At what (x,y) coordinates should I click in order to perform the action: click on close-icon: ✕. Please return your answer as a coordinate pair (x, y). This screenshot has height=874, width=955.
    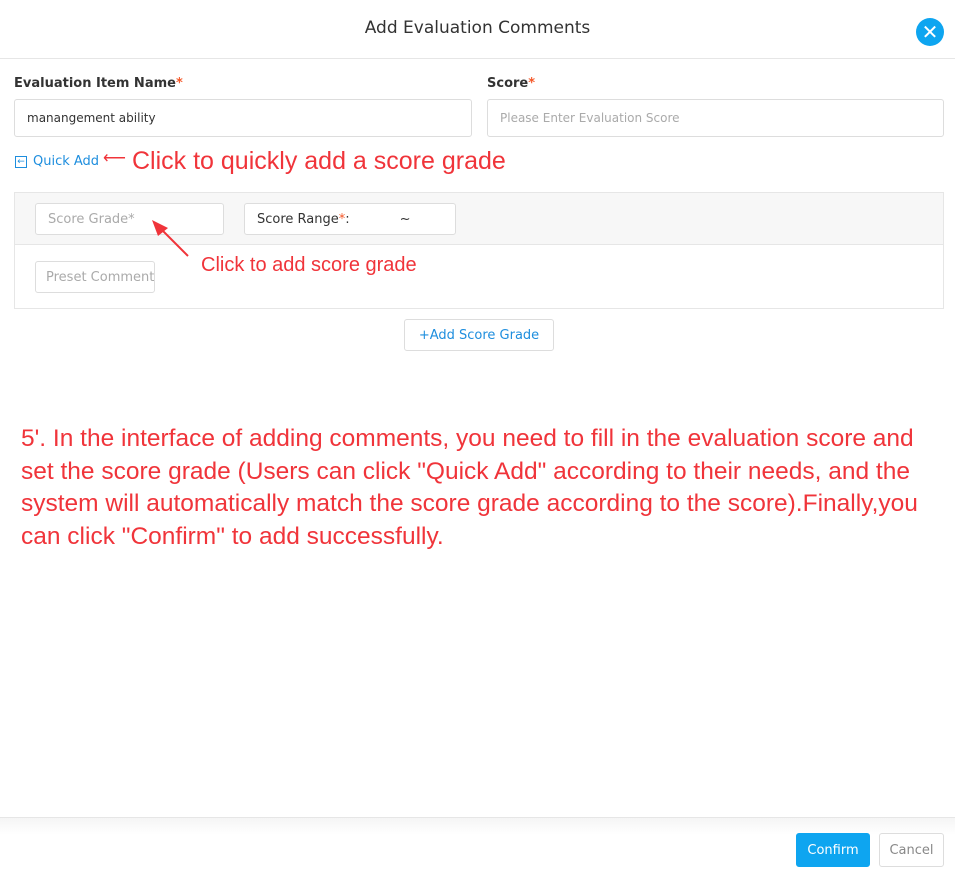
    Looking at the image, I should click on (930, 32).